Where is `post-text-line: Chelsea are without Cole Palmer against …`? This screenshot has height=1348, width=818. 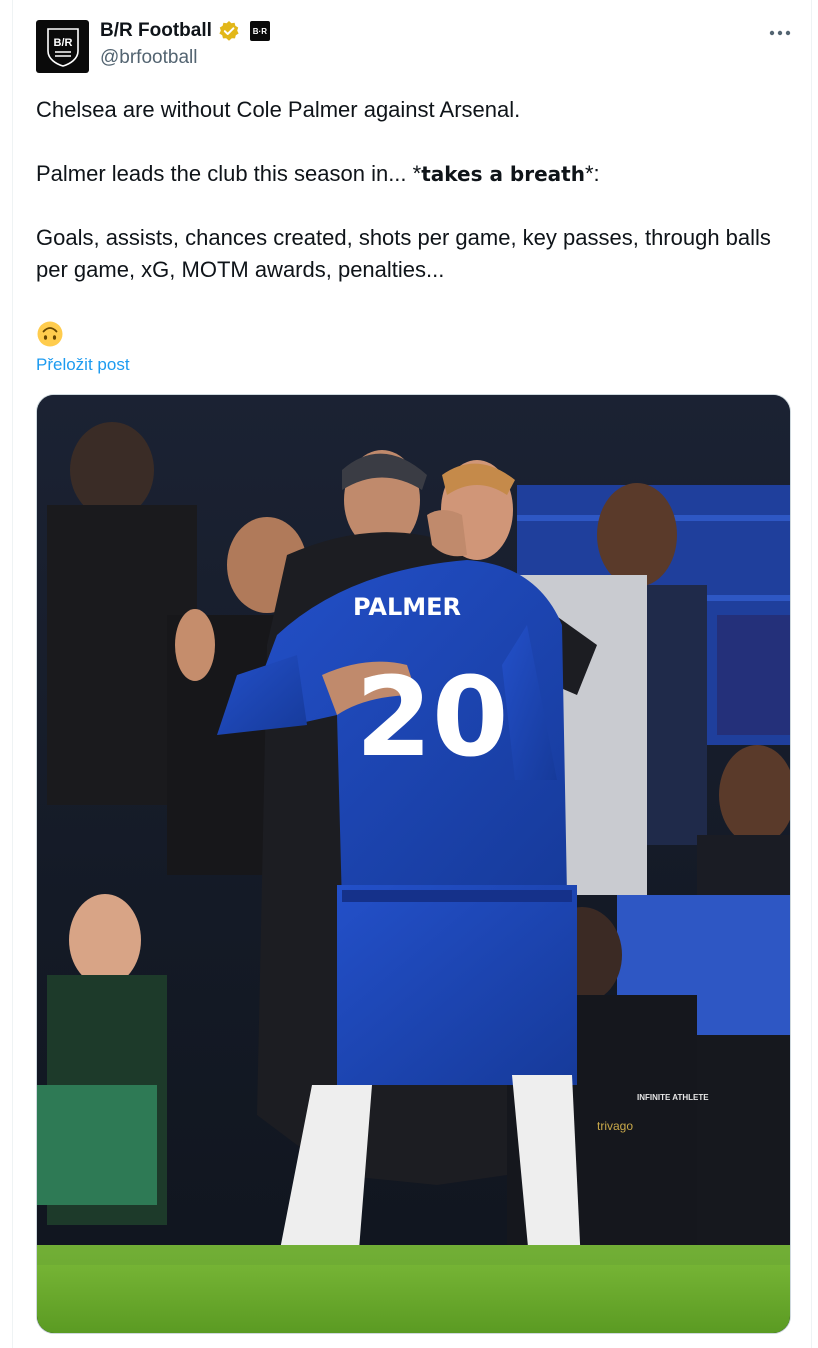 post-text-line: Chelsea are without Cole Palmer against … is located at coordinates (278, 109).